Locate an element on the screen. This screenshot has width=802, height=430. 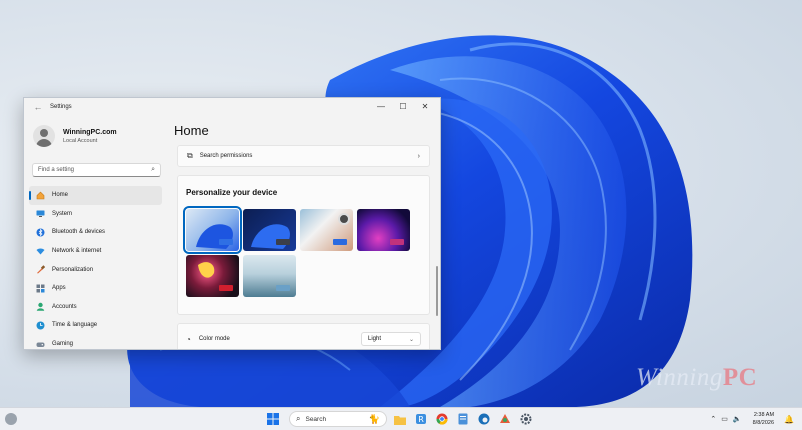
sidebar-item-bluetooth: Bluetooth & devices is located at coordinates (95, 232).